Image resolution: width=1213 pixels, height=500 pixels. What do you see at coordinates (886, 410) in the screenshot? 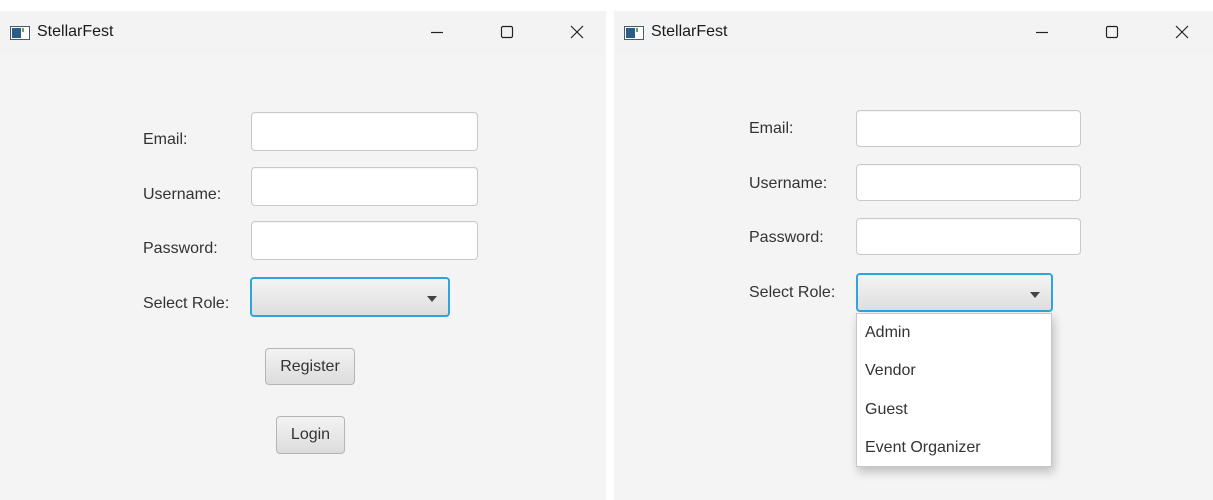
I see `role-option-guest: Guest` at bounding box center [886, 410].